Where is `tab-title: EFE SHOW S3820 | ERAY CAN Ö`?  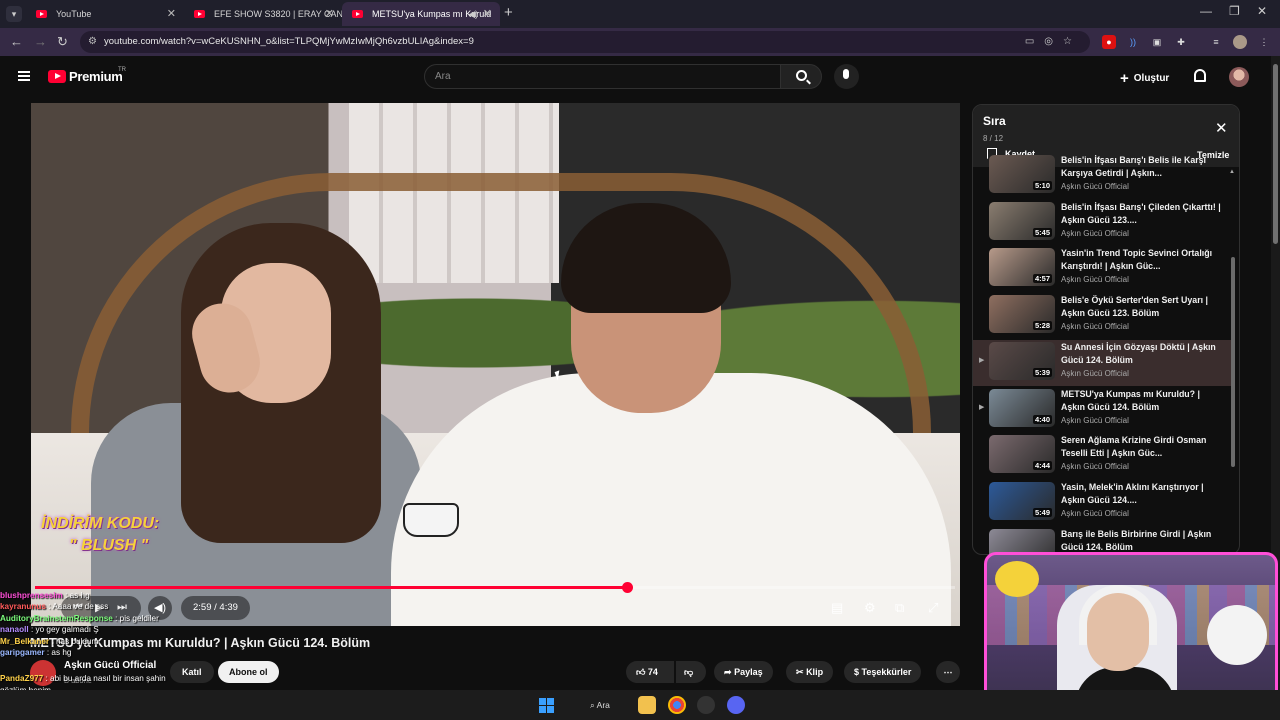
tab-title: EFE SHOW S3820 | ERAY CAN Ö is located at coordinates (278, 14).